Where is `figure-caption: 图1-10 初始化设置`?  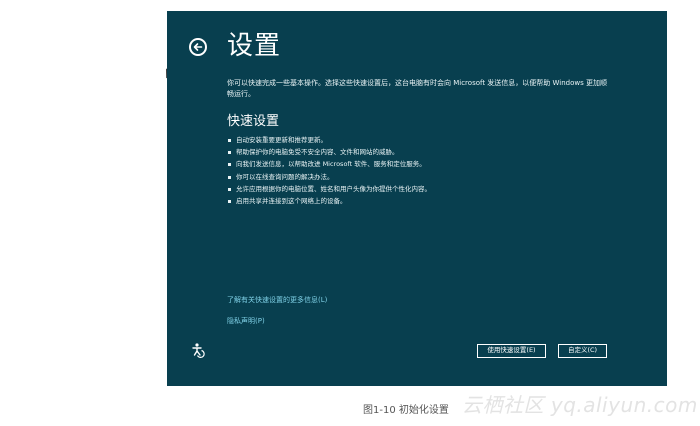
figure-caption: 图1-10 初始化设置 is located at coordinates (406, 410).